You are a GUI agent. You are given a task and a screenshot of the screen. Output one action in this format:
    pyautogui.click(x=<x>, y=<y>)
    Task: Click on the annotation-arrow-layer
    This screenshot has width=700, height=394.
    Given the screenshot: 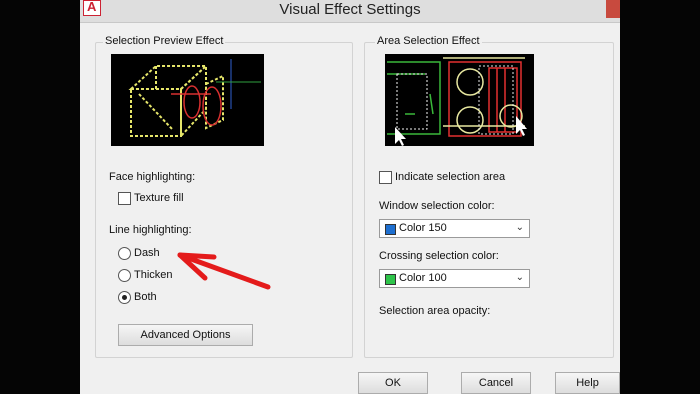 What is the action you would take?
    pyautogui.click(x=224, y=271)
    